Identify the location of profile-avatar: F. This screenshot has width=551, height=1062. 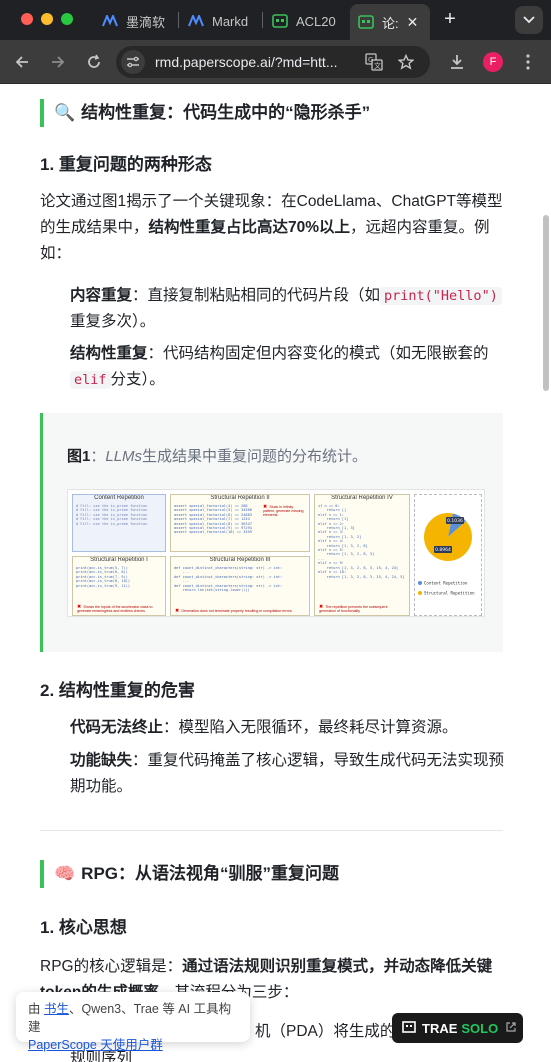
(493, 62).